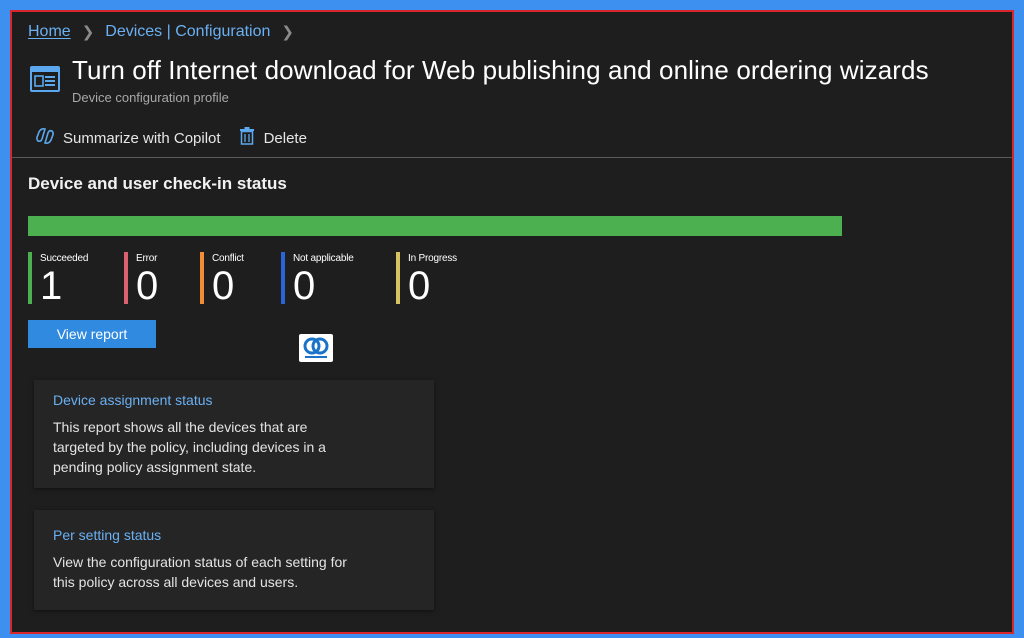  I want to click on command-bar: Summarize with Copilot Delete, so click(171, 138).